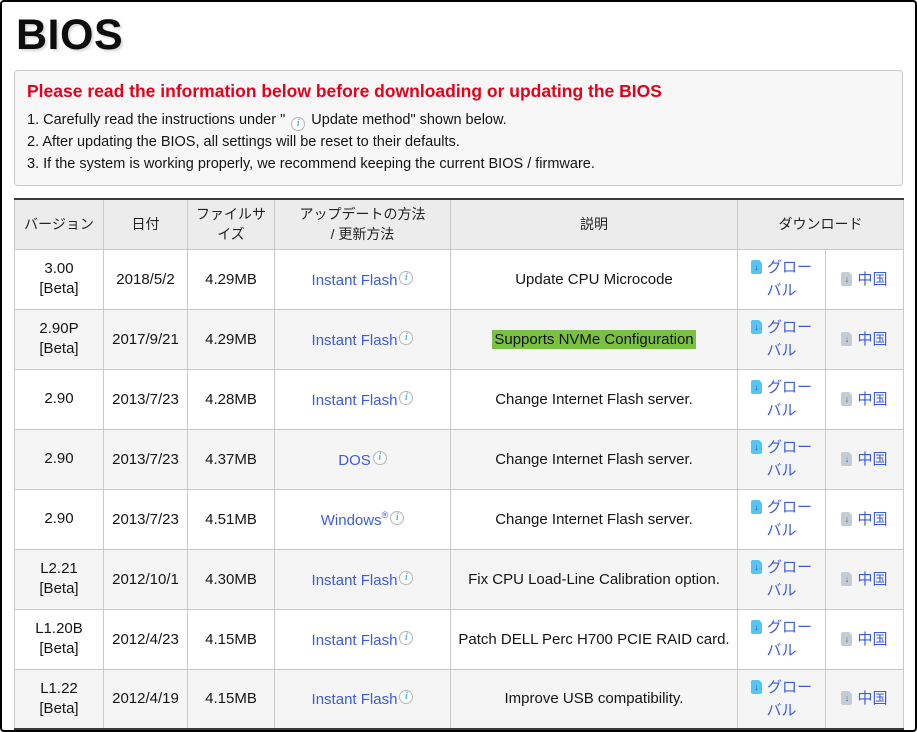 This screenshot has height=732, width=917. What do you see at coordinates (354, 460) in the screenshot?
I see `update-method-link: DOS` at bounding box center [354, 460].